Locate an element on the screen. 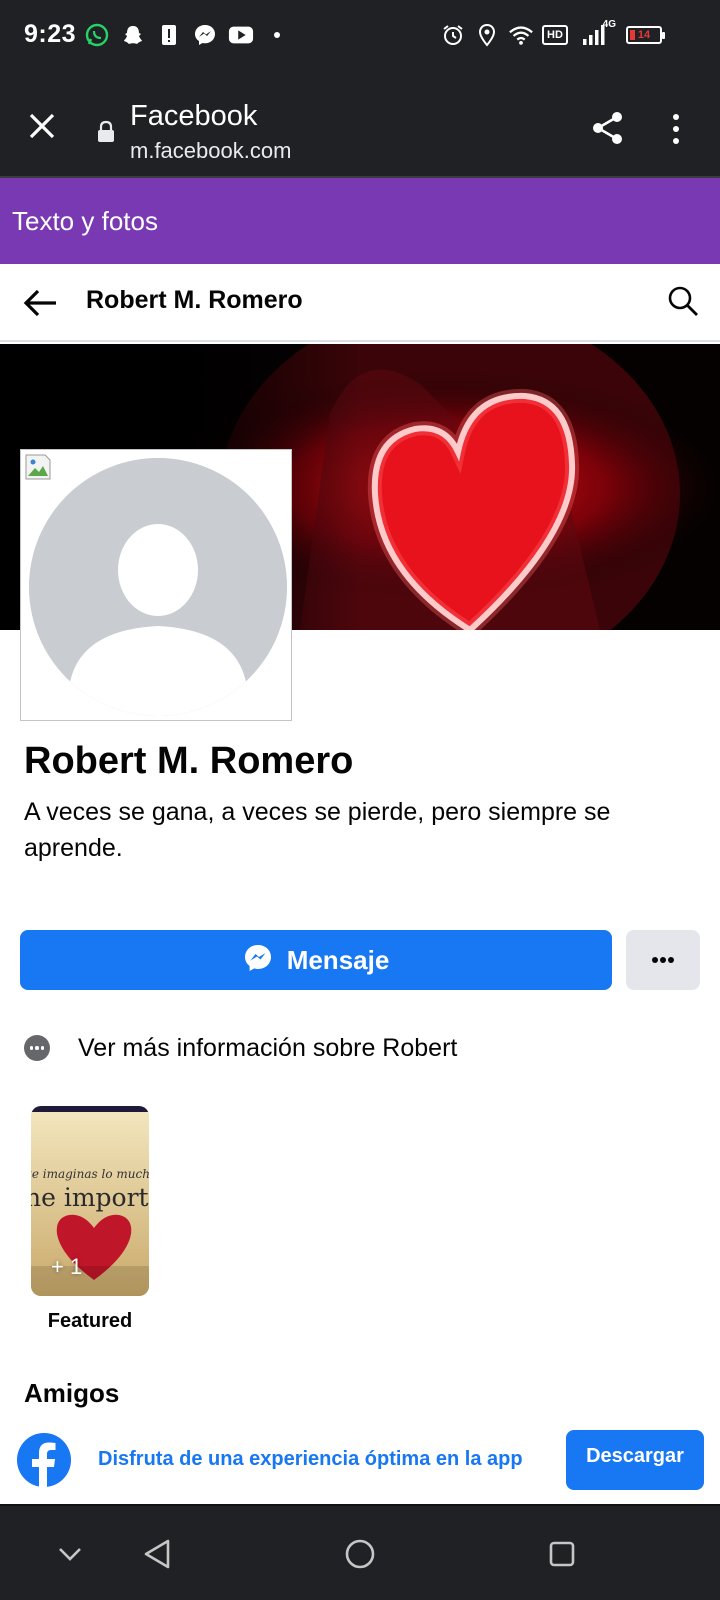 The width and height of the screenshot is (720, 1600). profile-header-bar: Robert M. Romero is located at coordinates (360, 303).